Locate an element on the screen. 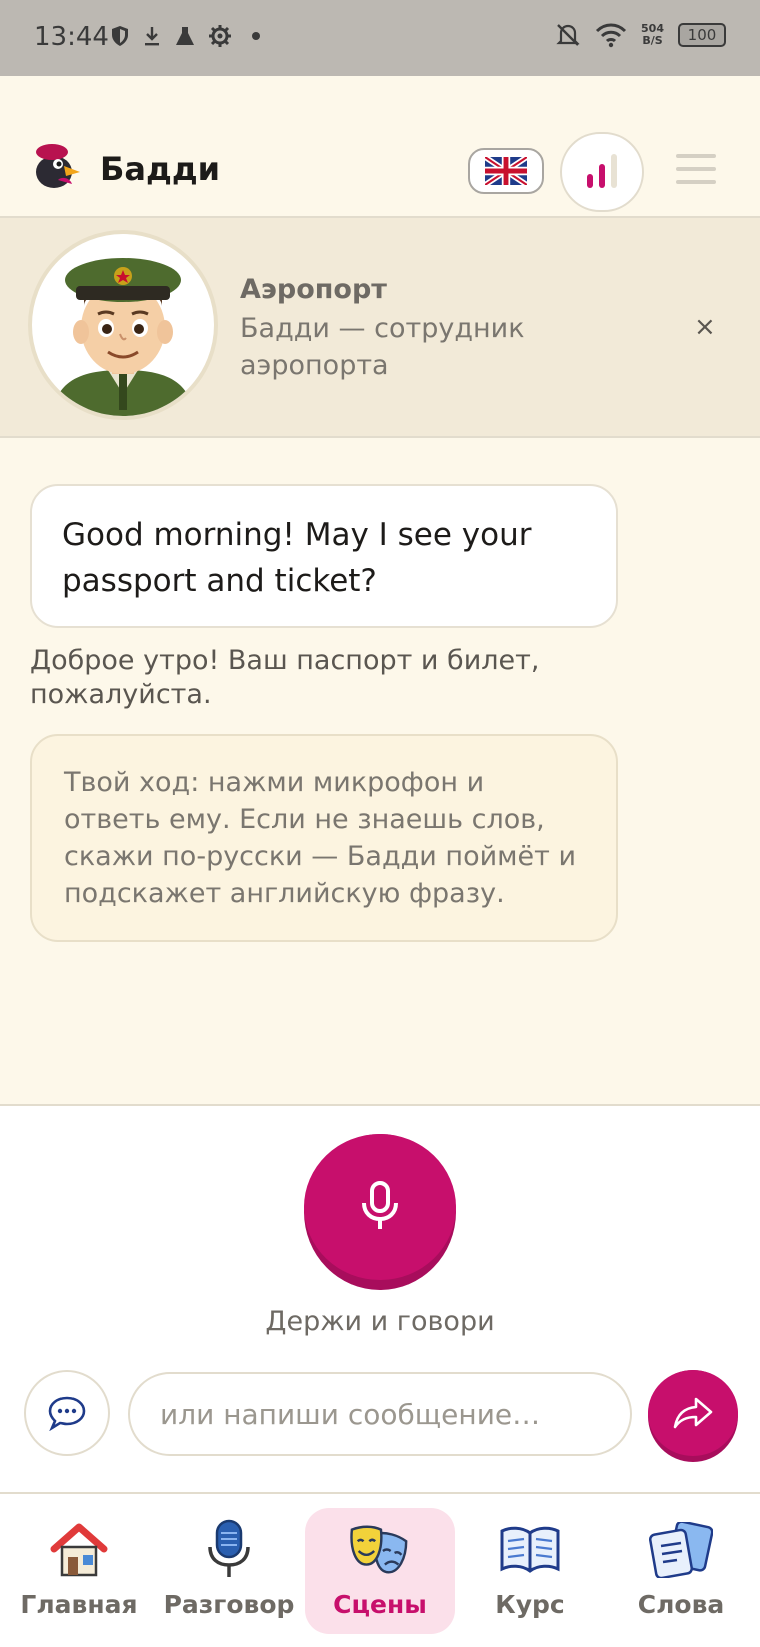 This screenshot has height=1647, width=760. nav-label-words: Слова is located at coordinates (681, 1604).